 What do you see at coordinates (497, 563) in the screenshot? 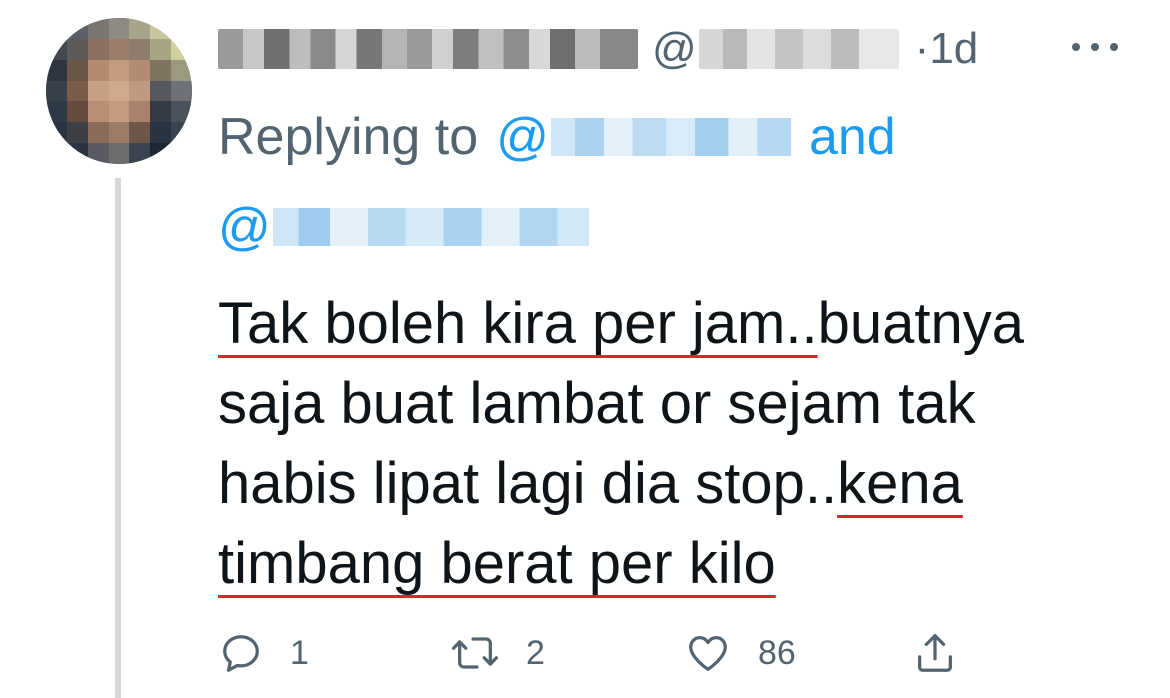
I see `underlined-phrase: timbang berat per kilo` at bounding box center [497, 563].